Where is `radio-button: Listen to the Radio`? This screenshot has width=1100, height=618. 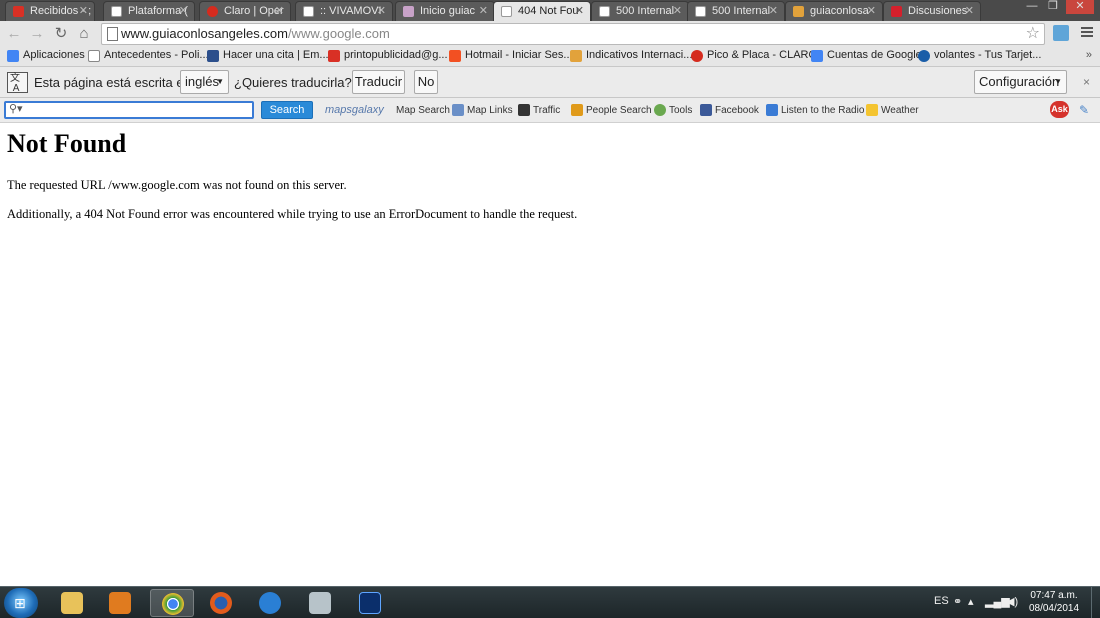 radio-button: Listen to the Radio is located at coordinates (815, 110).